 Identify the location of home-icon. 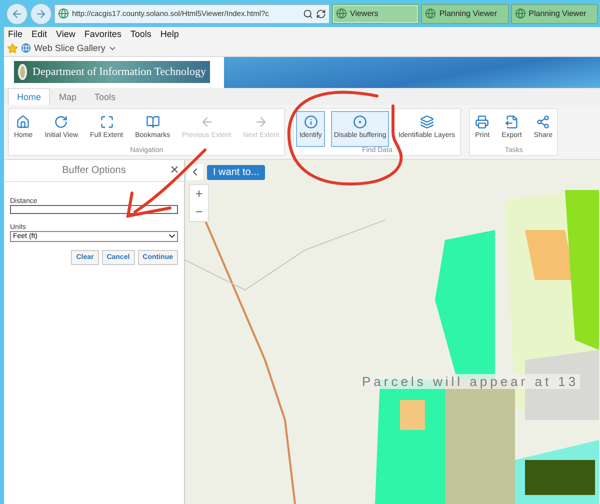
(23, 122).